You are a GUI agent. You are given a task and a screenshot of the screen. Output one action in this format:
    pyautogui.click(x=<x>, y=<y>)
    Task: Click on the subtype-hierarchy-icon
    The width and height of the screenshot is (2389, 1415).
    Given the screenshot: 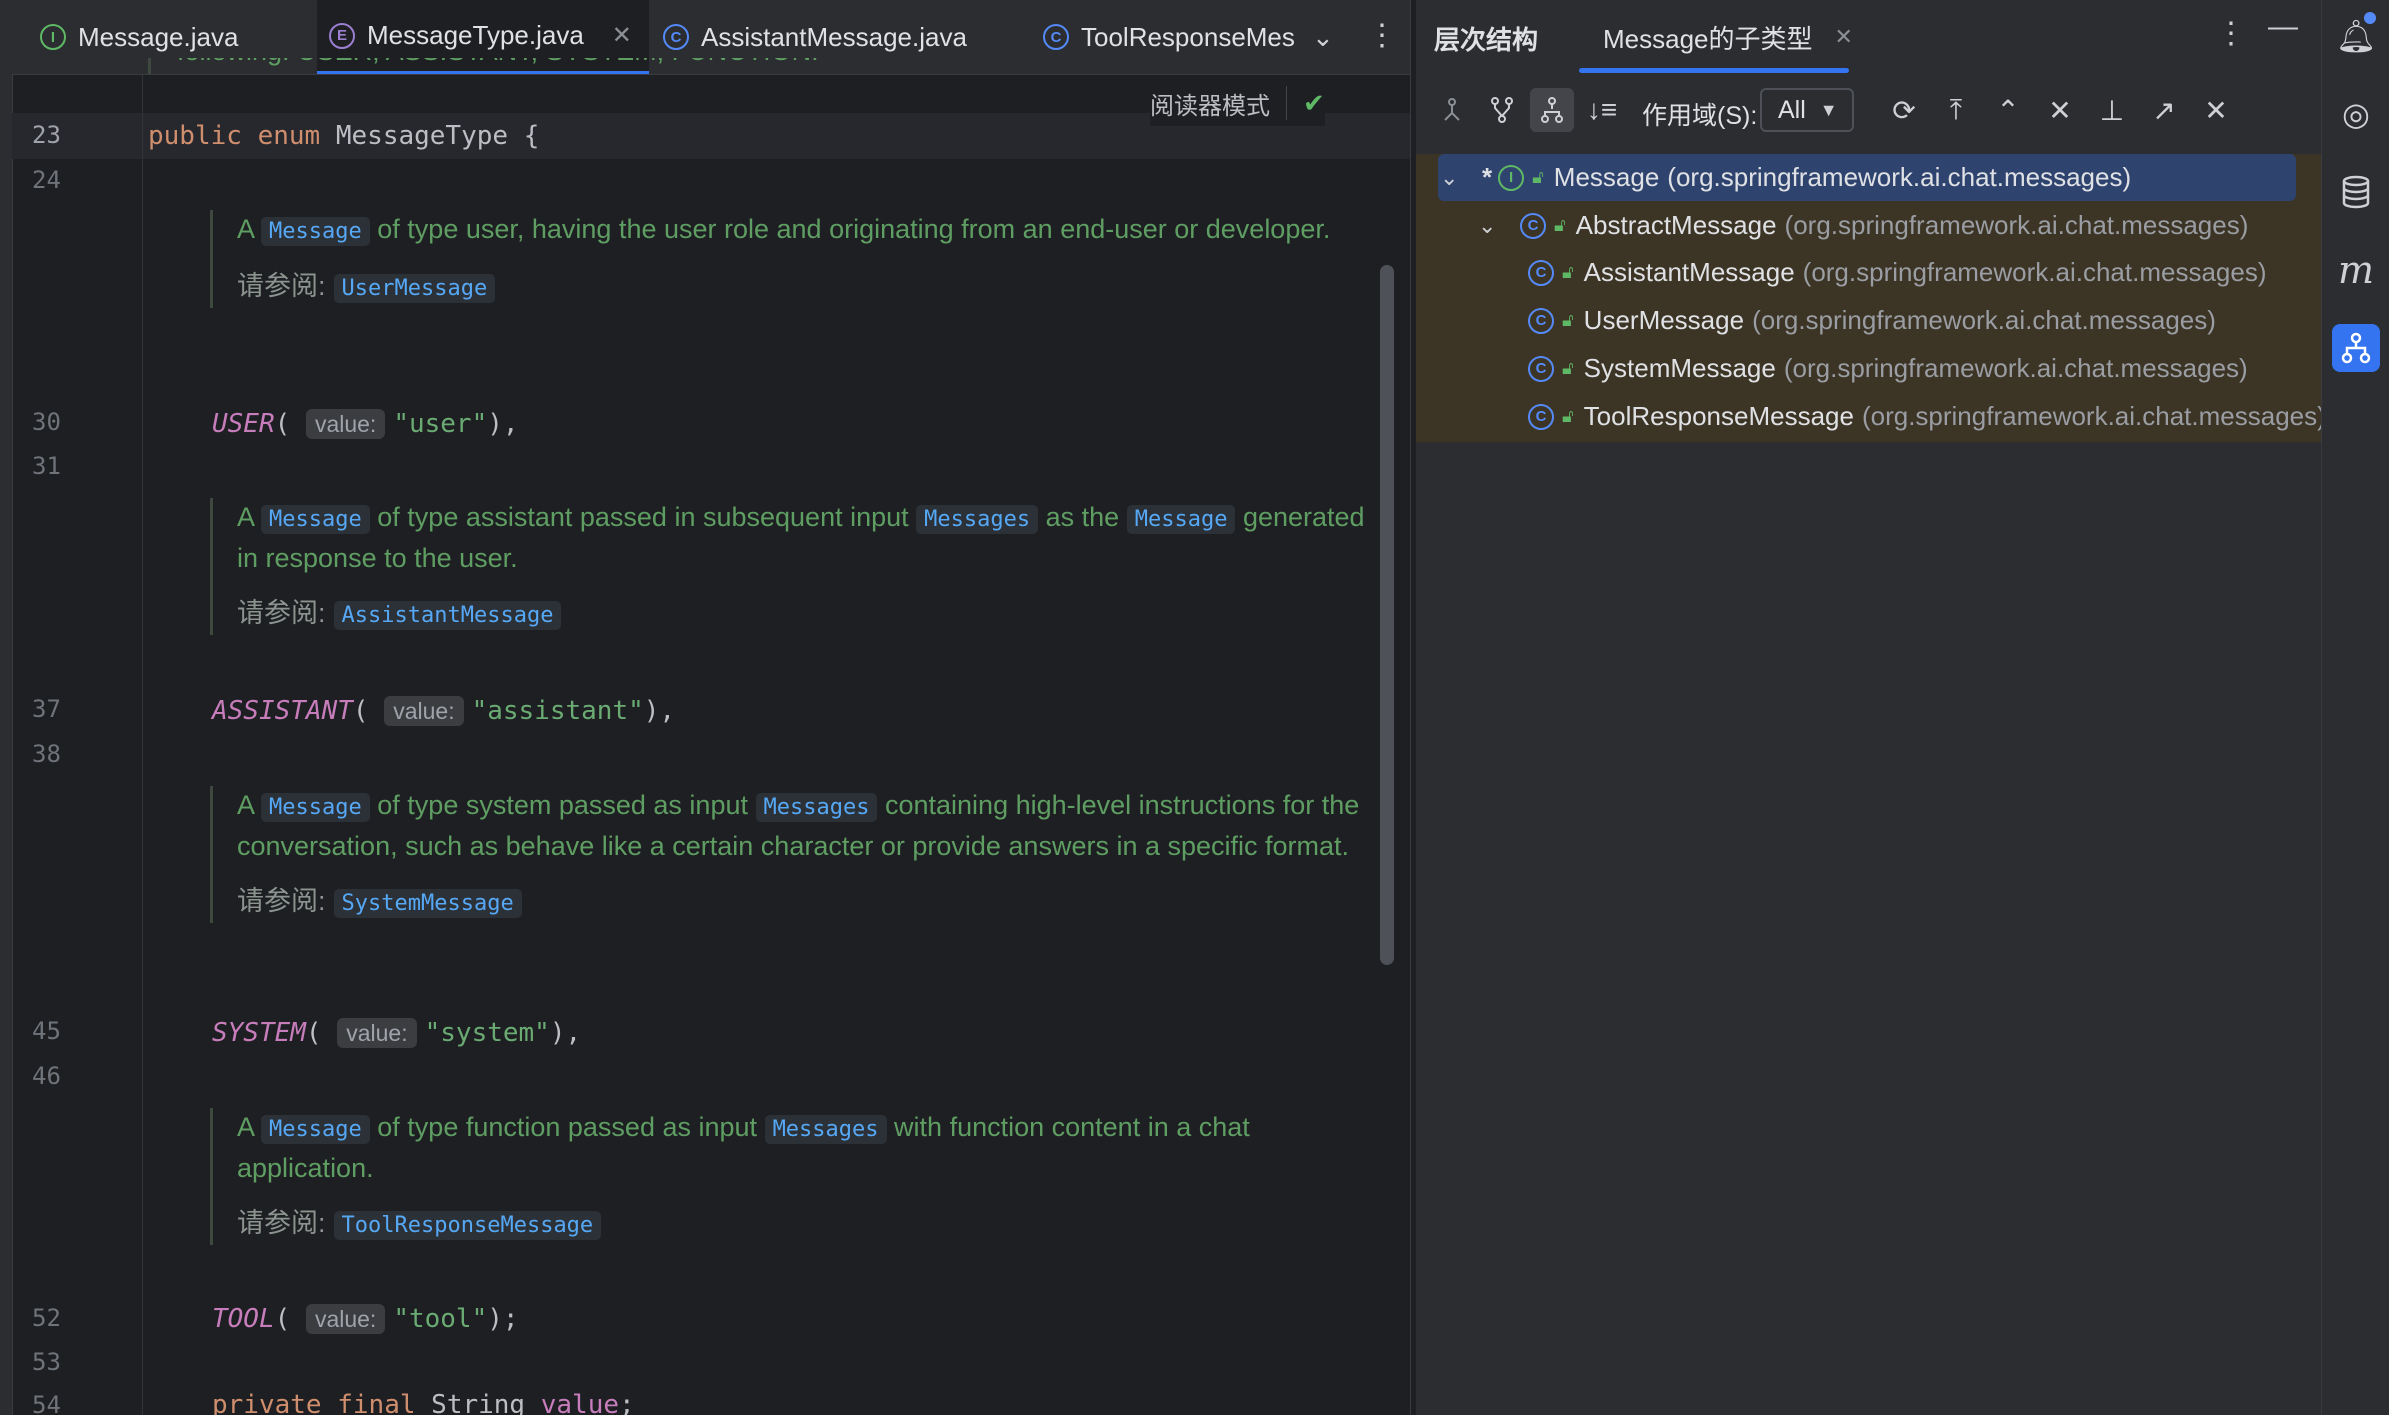 What is the action you would take?
    pyautogui.click(x=1552, y=110)
    